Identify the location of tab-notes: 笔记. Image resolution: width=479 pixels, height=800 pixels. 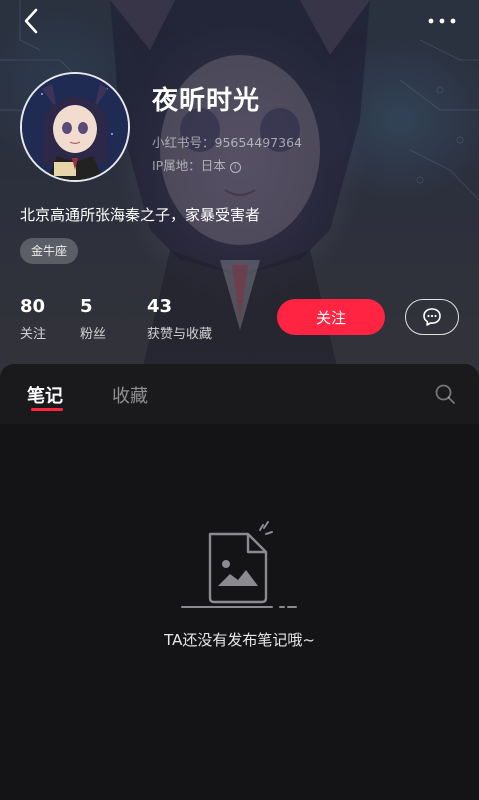
(45, 395).